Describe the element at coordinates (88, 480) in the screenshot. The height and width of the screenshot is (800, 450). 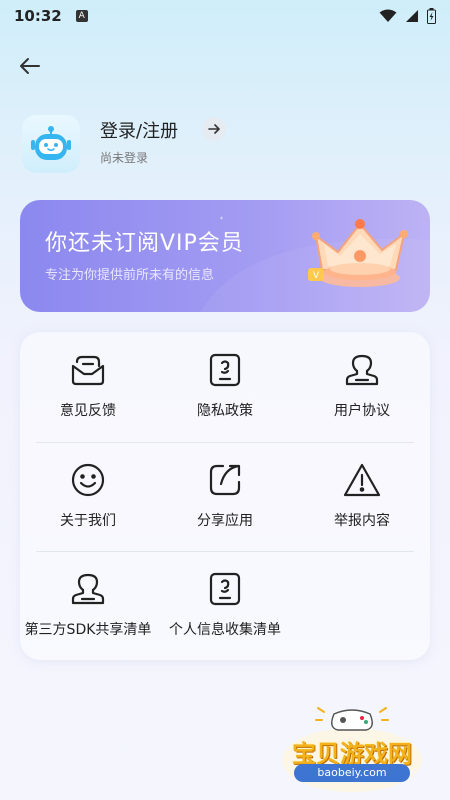
I see `smile-icon` at that location.